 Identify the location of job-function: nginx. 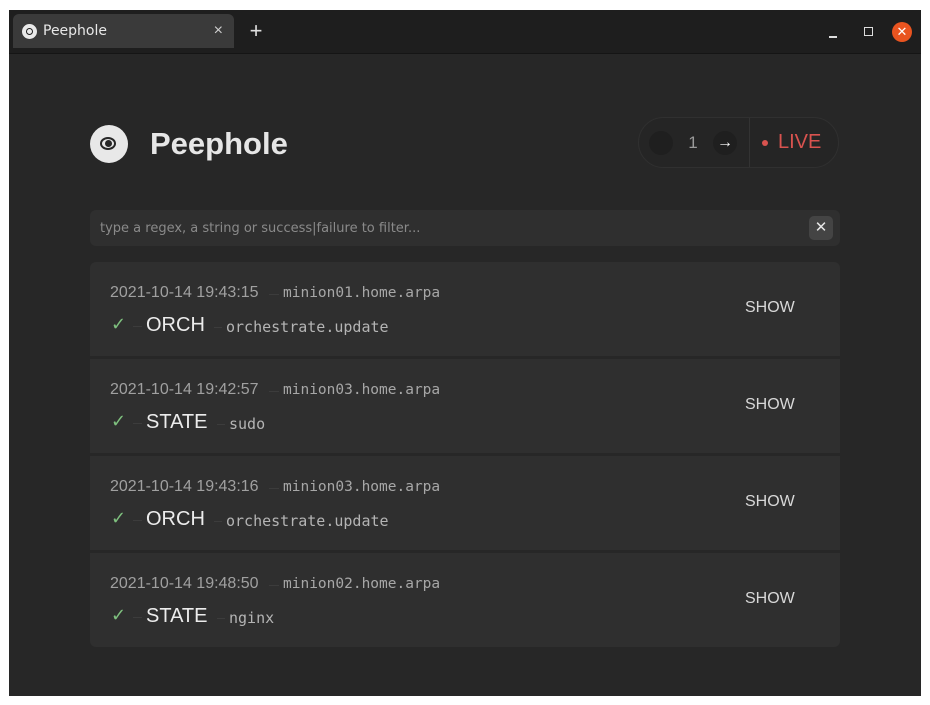
(245, 618).